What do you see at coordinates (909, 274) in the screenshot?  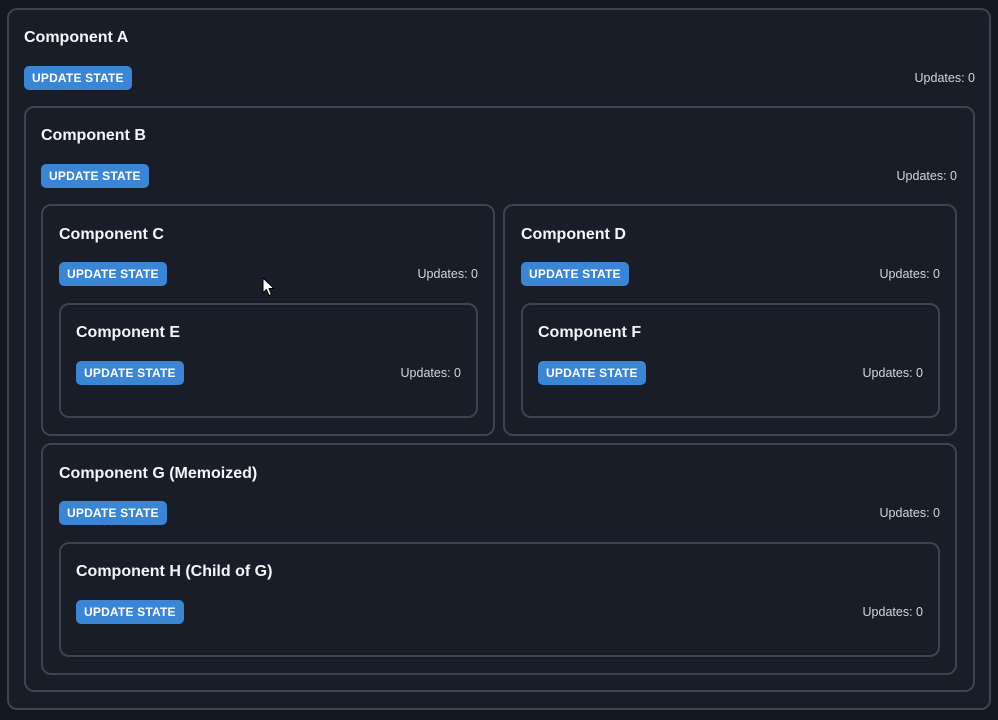 I see `component-d-update-count: Updates: 0` at bounding box center [909, 274].